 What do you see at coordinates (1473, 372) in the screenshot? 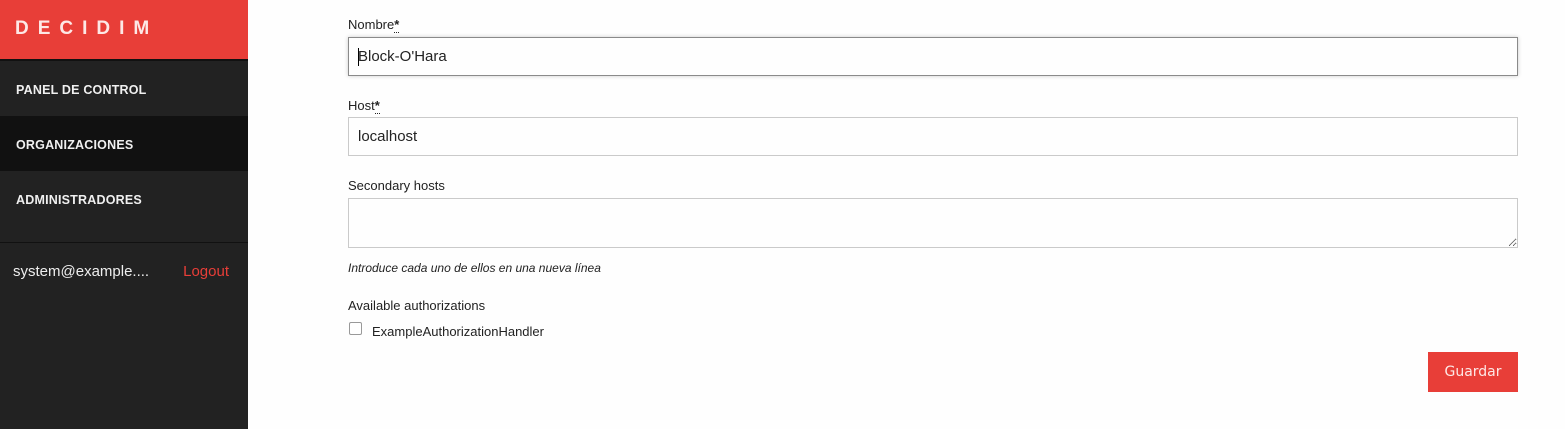
I see `save-button: Guardar` at bounding box center [1473, 372].